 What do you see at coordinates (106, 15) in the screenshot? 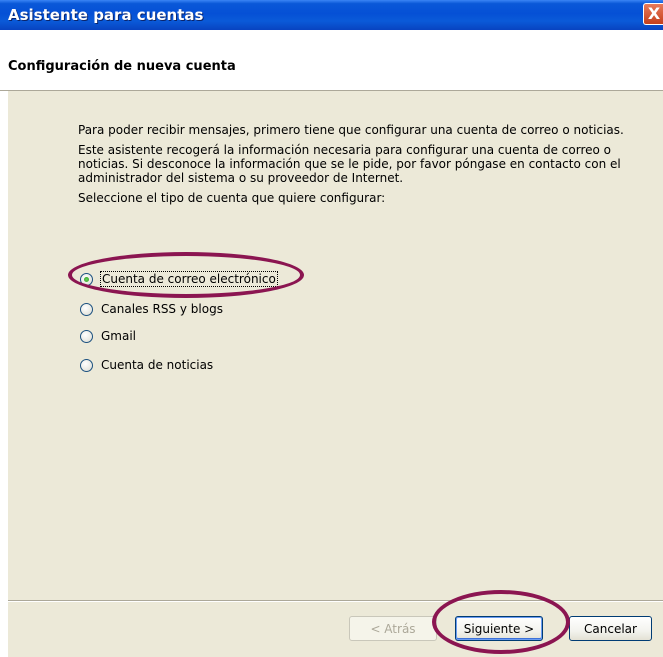
I see `window-title: Asistente para cuentas` at bounding box center [106, 15].